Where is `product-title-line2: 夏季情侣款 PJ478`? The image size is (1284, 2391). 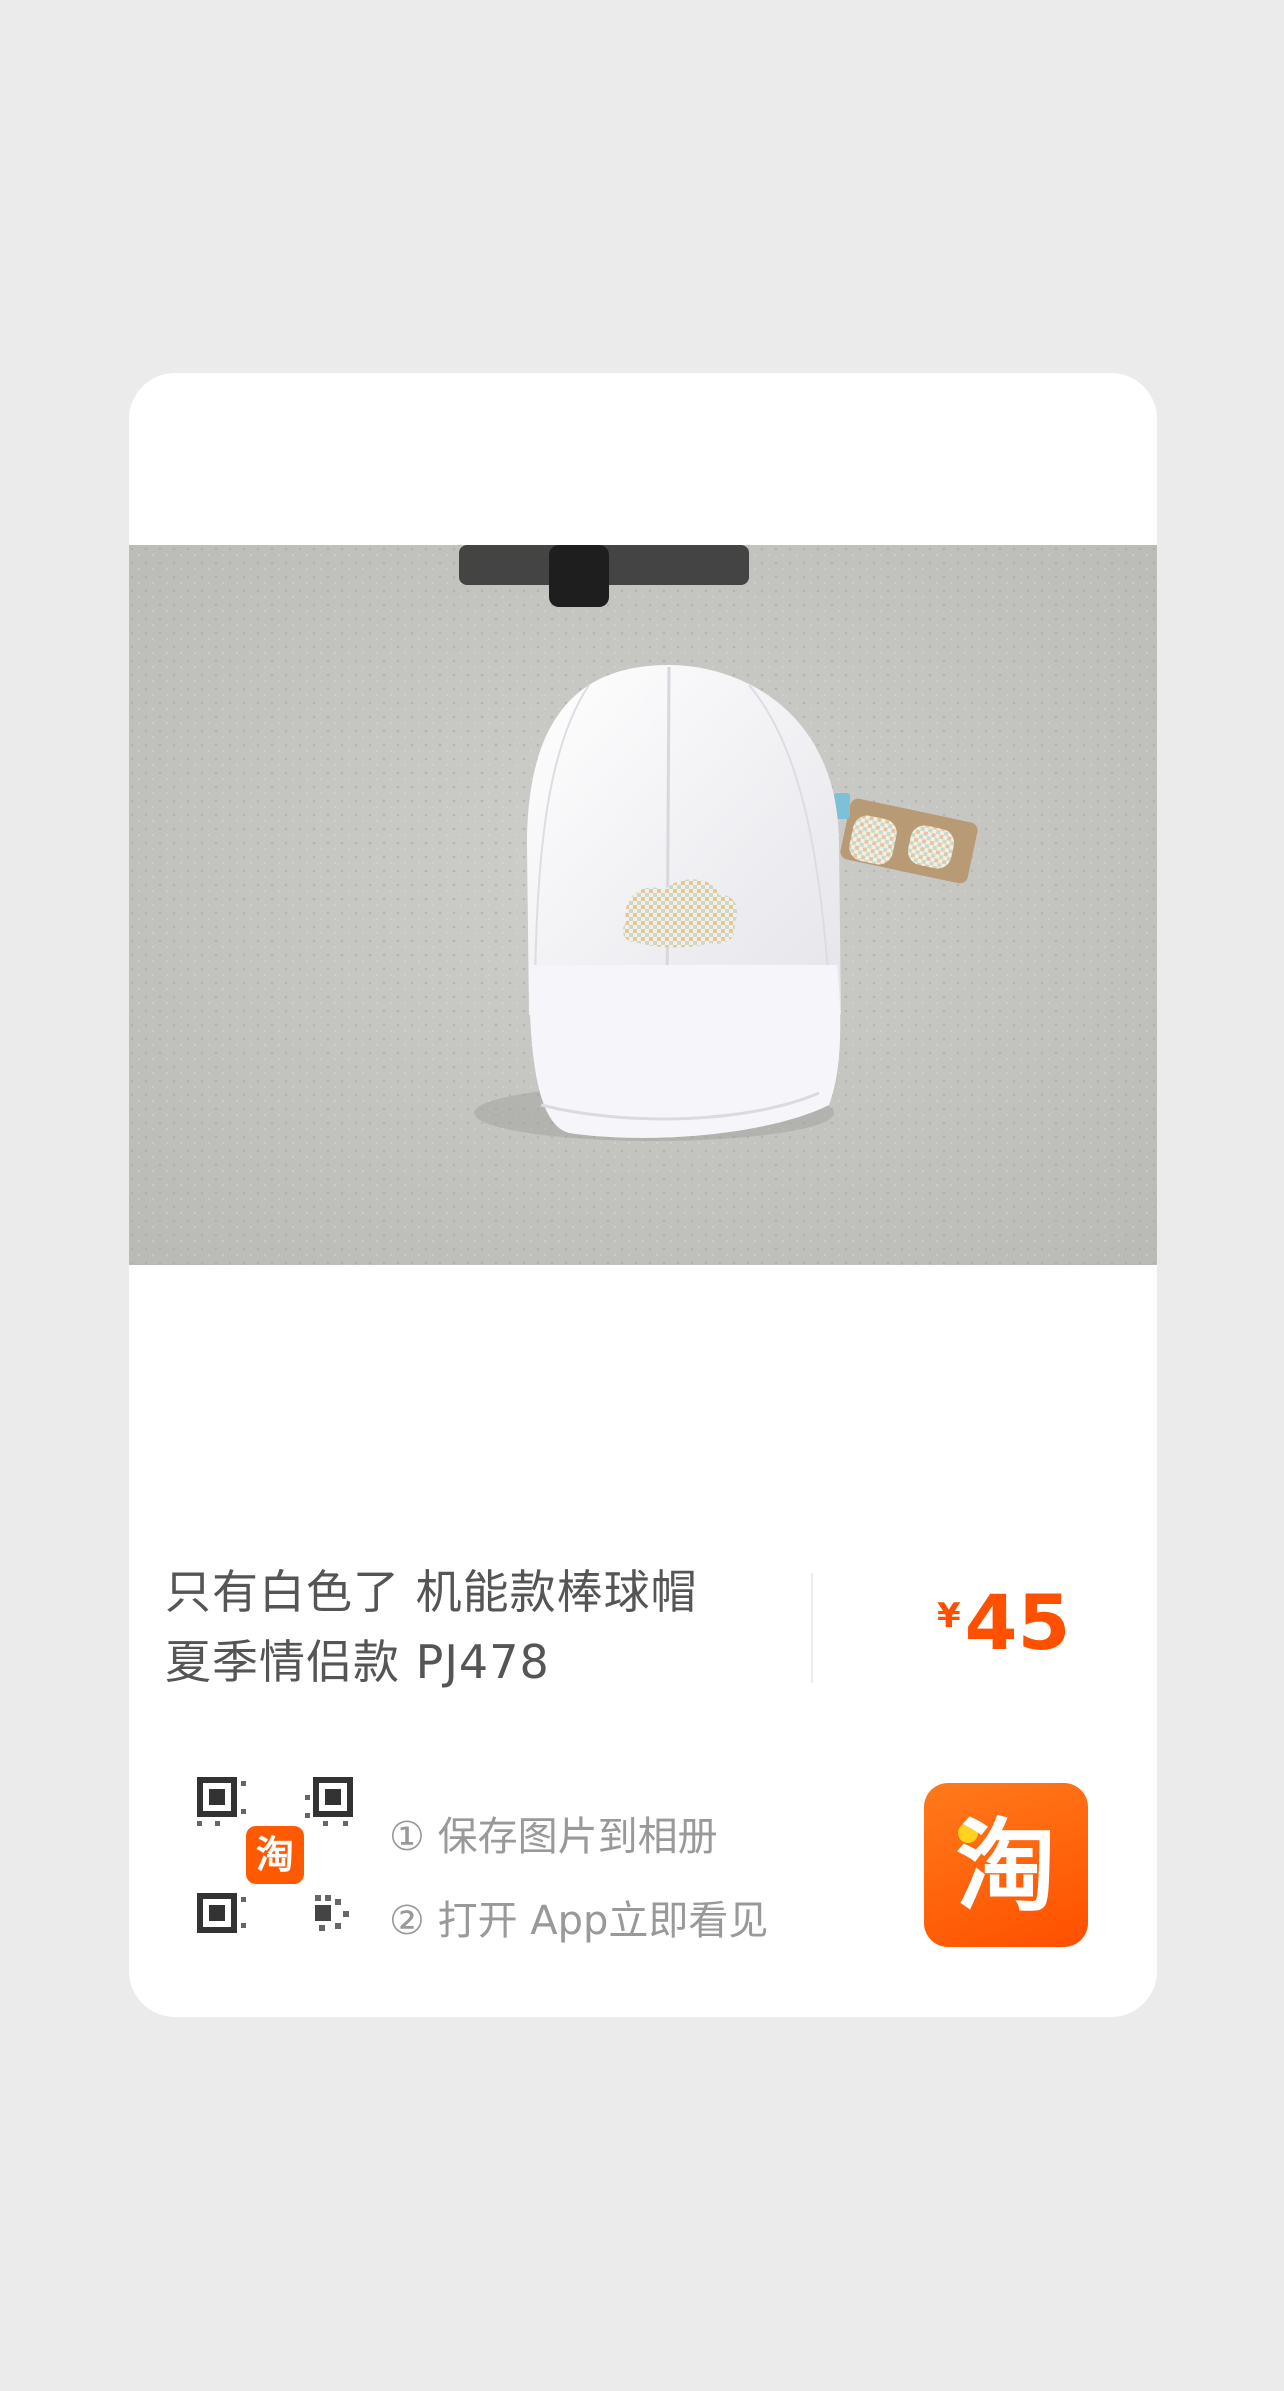
product-title-line2: 夏季情侣款 PJ478 is located at coordinates (357, 1662).